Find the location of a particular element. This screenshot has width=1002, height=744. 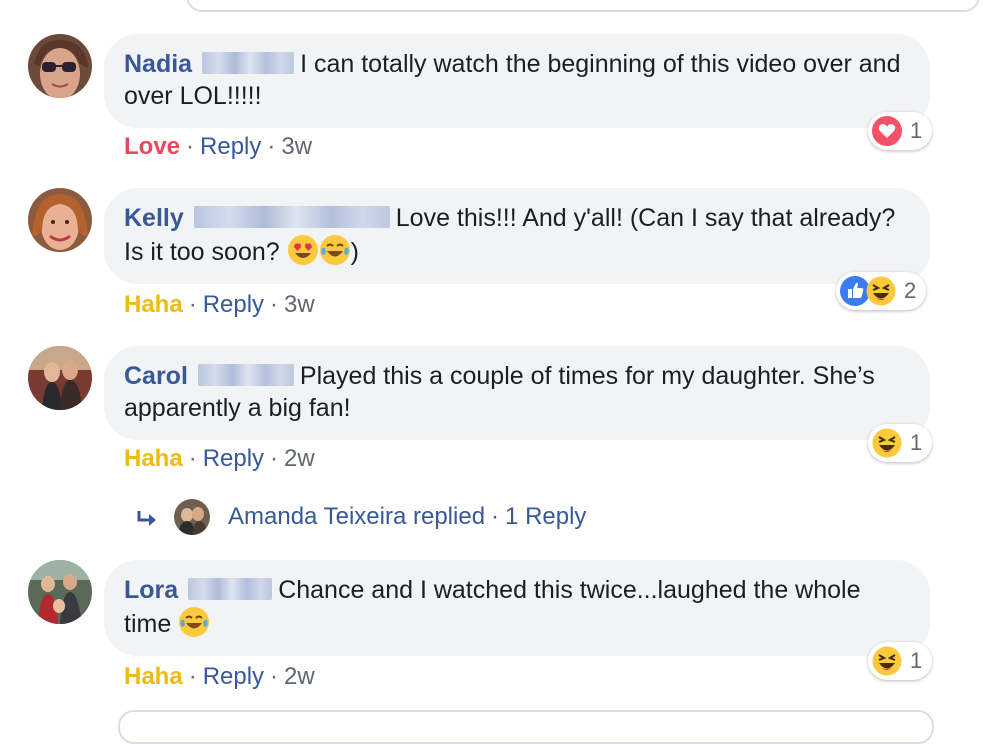

view-replies-link: Amanda Teixeira replied · 1 Reply is located at coordinates (361, 517).